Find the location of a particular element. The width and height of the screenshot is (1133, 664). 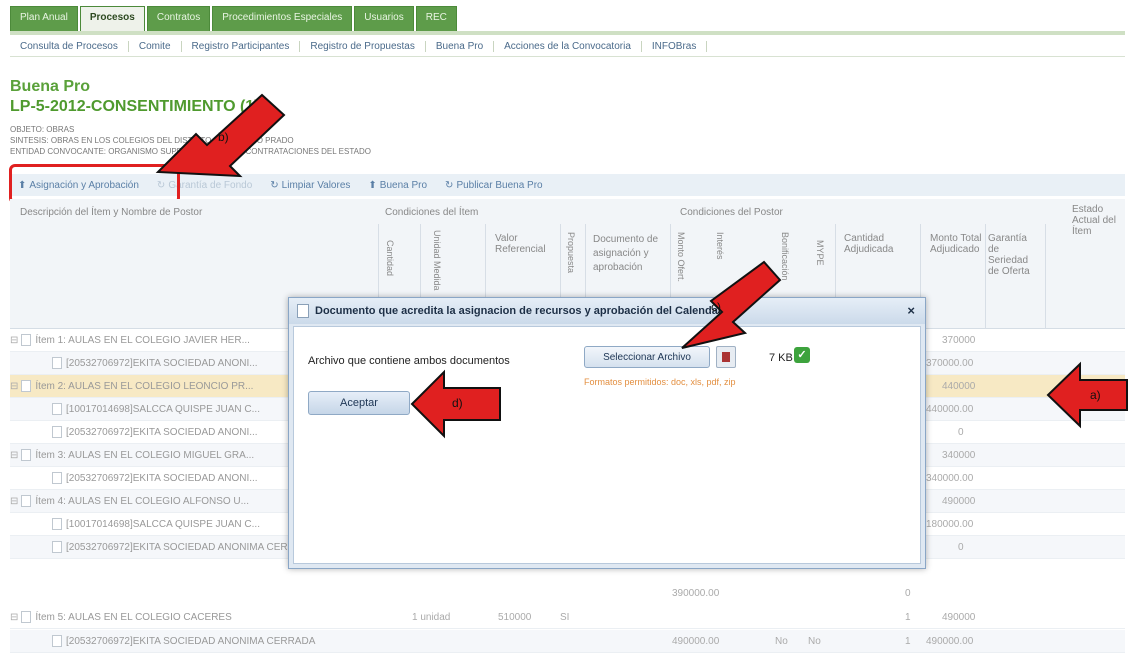

annotation-a-label: a) is located at coordinates (1095, 395).